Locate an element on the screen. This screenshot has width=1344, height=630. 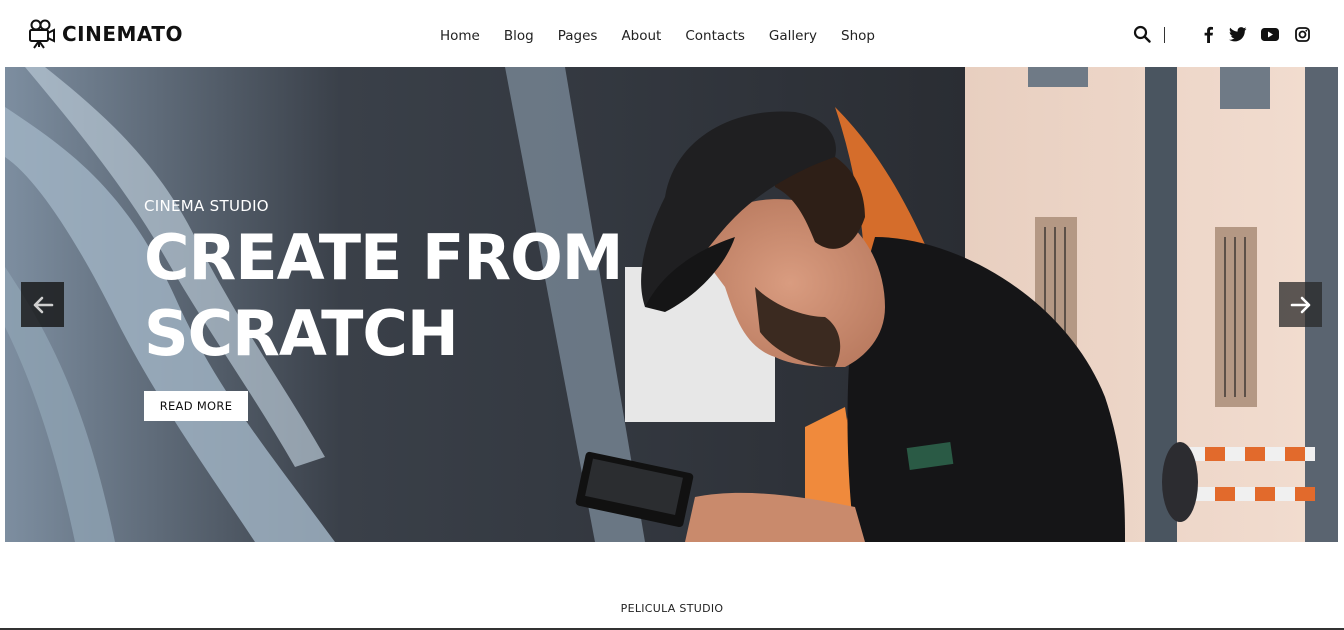
movie-camera-icon is located at coordinates (42, 34).